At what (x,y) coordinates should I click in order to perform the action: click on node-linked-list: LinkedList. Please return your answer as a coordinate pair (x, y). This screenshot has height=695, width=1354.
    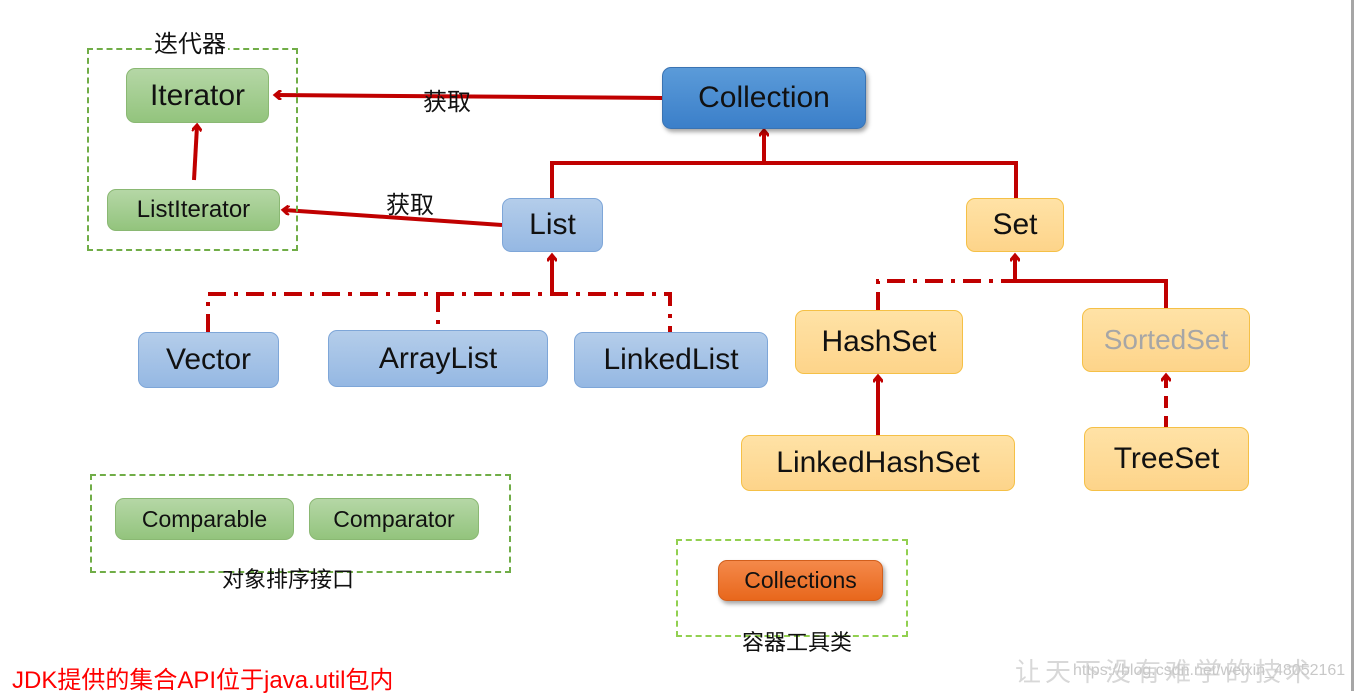
    Looking at the image, I should click on (671, 360).